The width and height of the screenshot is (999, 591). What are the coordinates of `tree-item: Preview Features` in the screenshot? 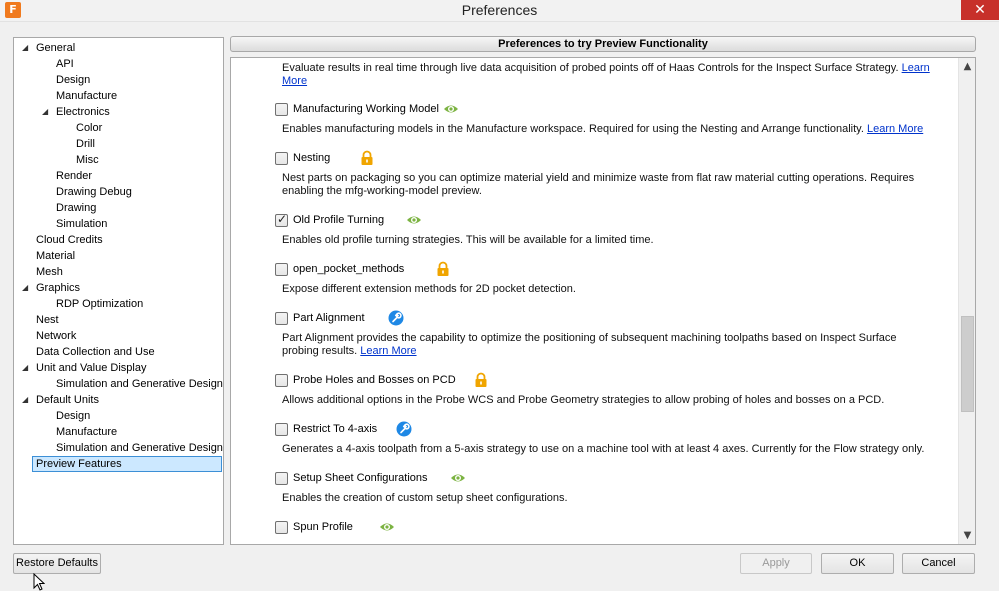 It's located at (127, 464).